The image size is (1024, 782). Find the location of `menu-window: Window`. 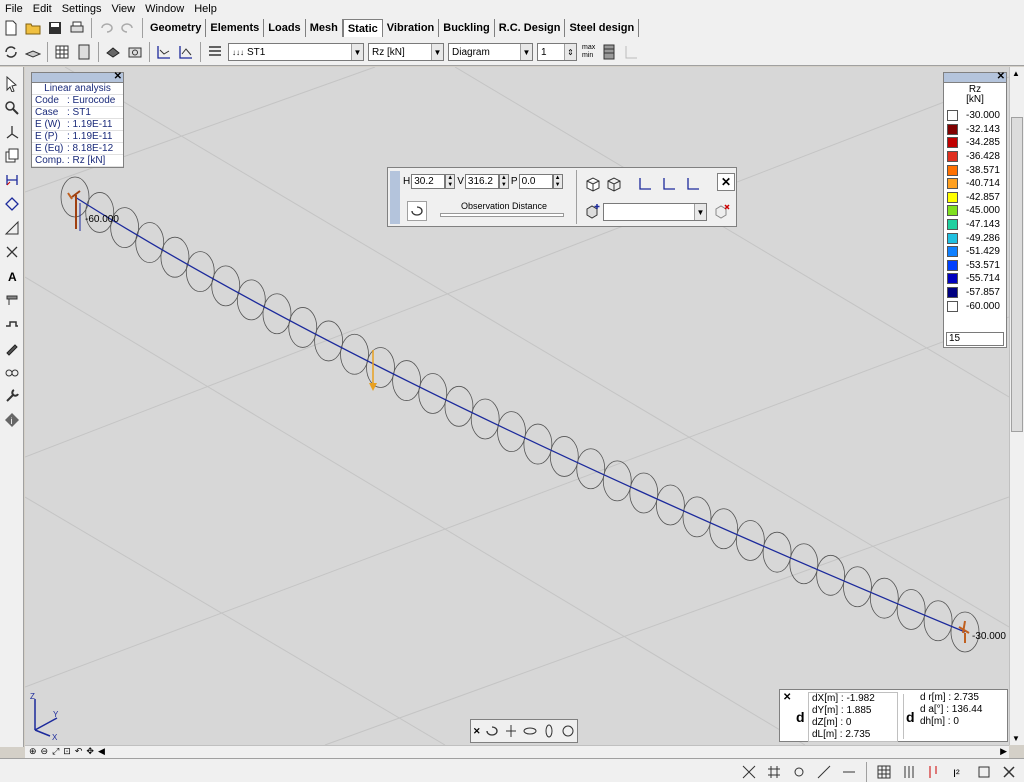

menu-window: Window is located at coordinates (164, 9).